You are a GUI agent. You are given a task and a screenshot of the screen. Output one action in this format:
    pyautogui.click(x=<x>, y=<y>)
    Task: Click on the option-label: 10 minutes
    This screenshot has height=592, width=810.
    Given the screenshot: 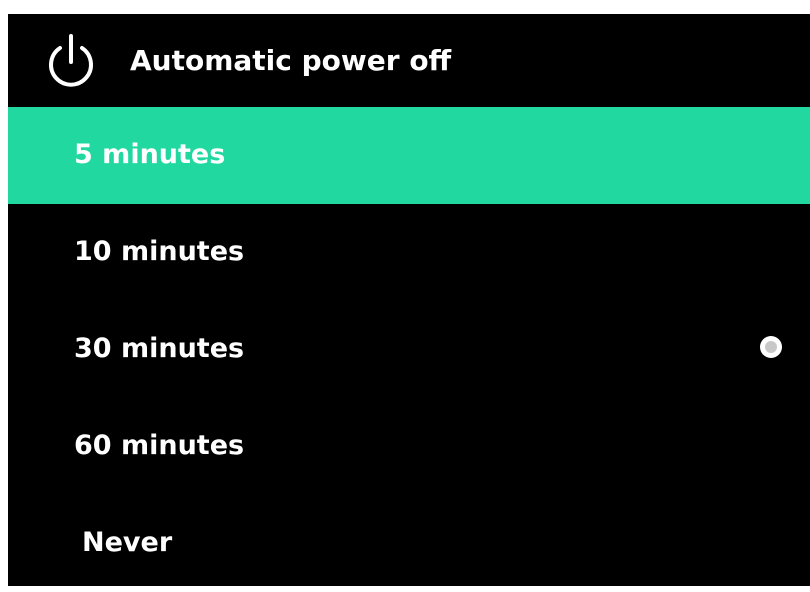 What is the action you would take?
    pyautogui.click(x=159, y=251)
    